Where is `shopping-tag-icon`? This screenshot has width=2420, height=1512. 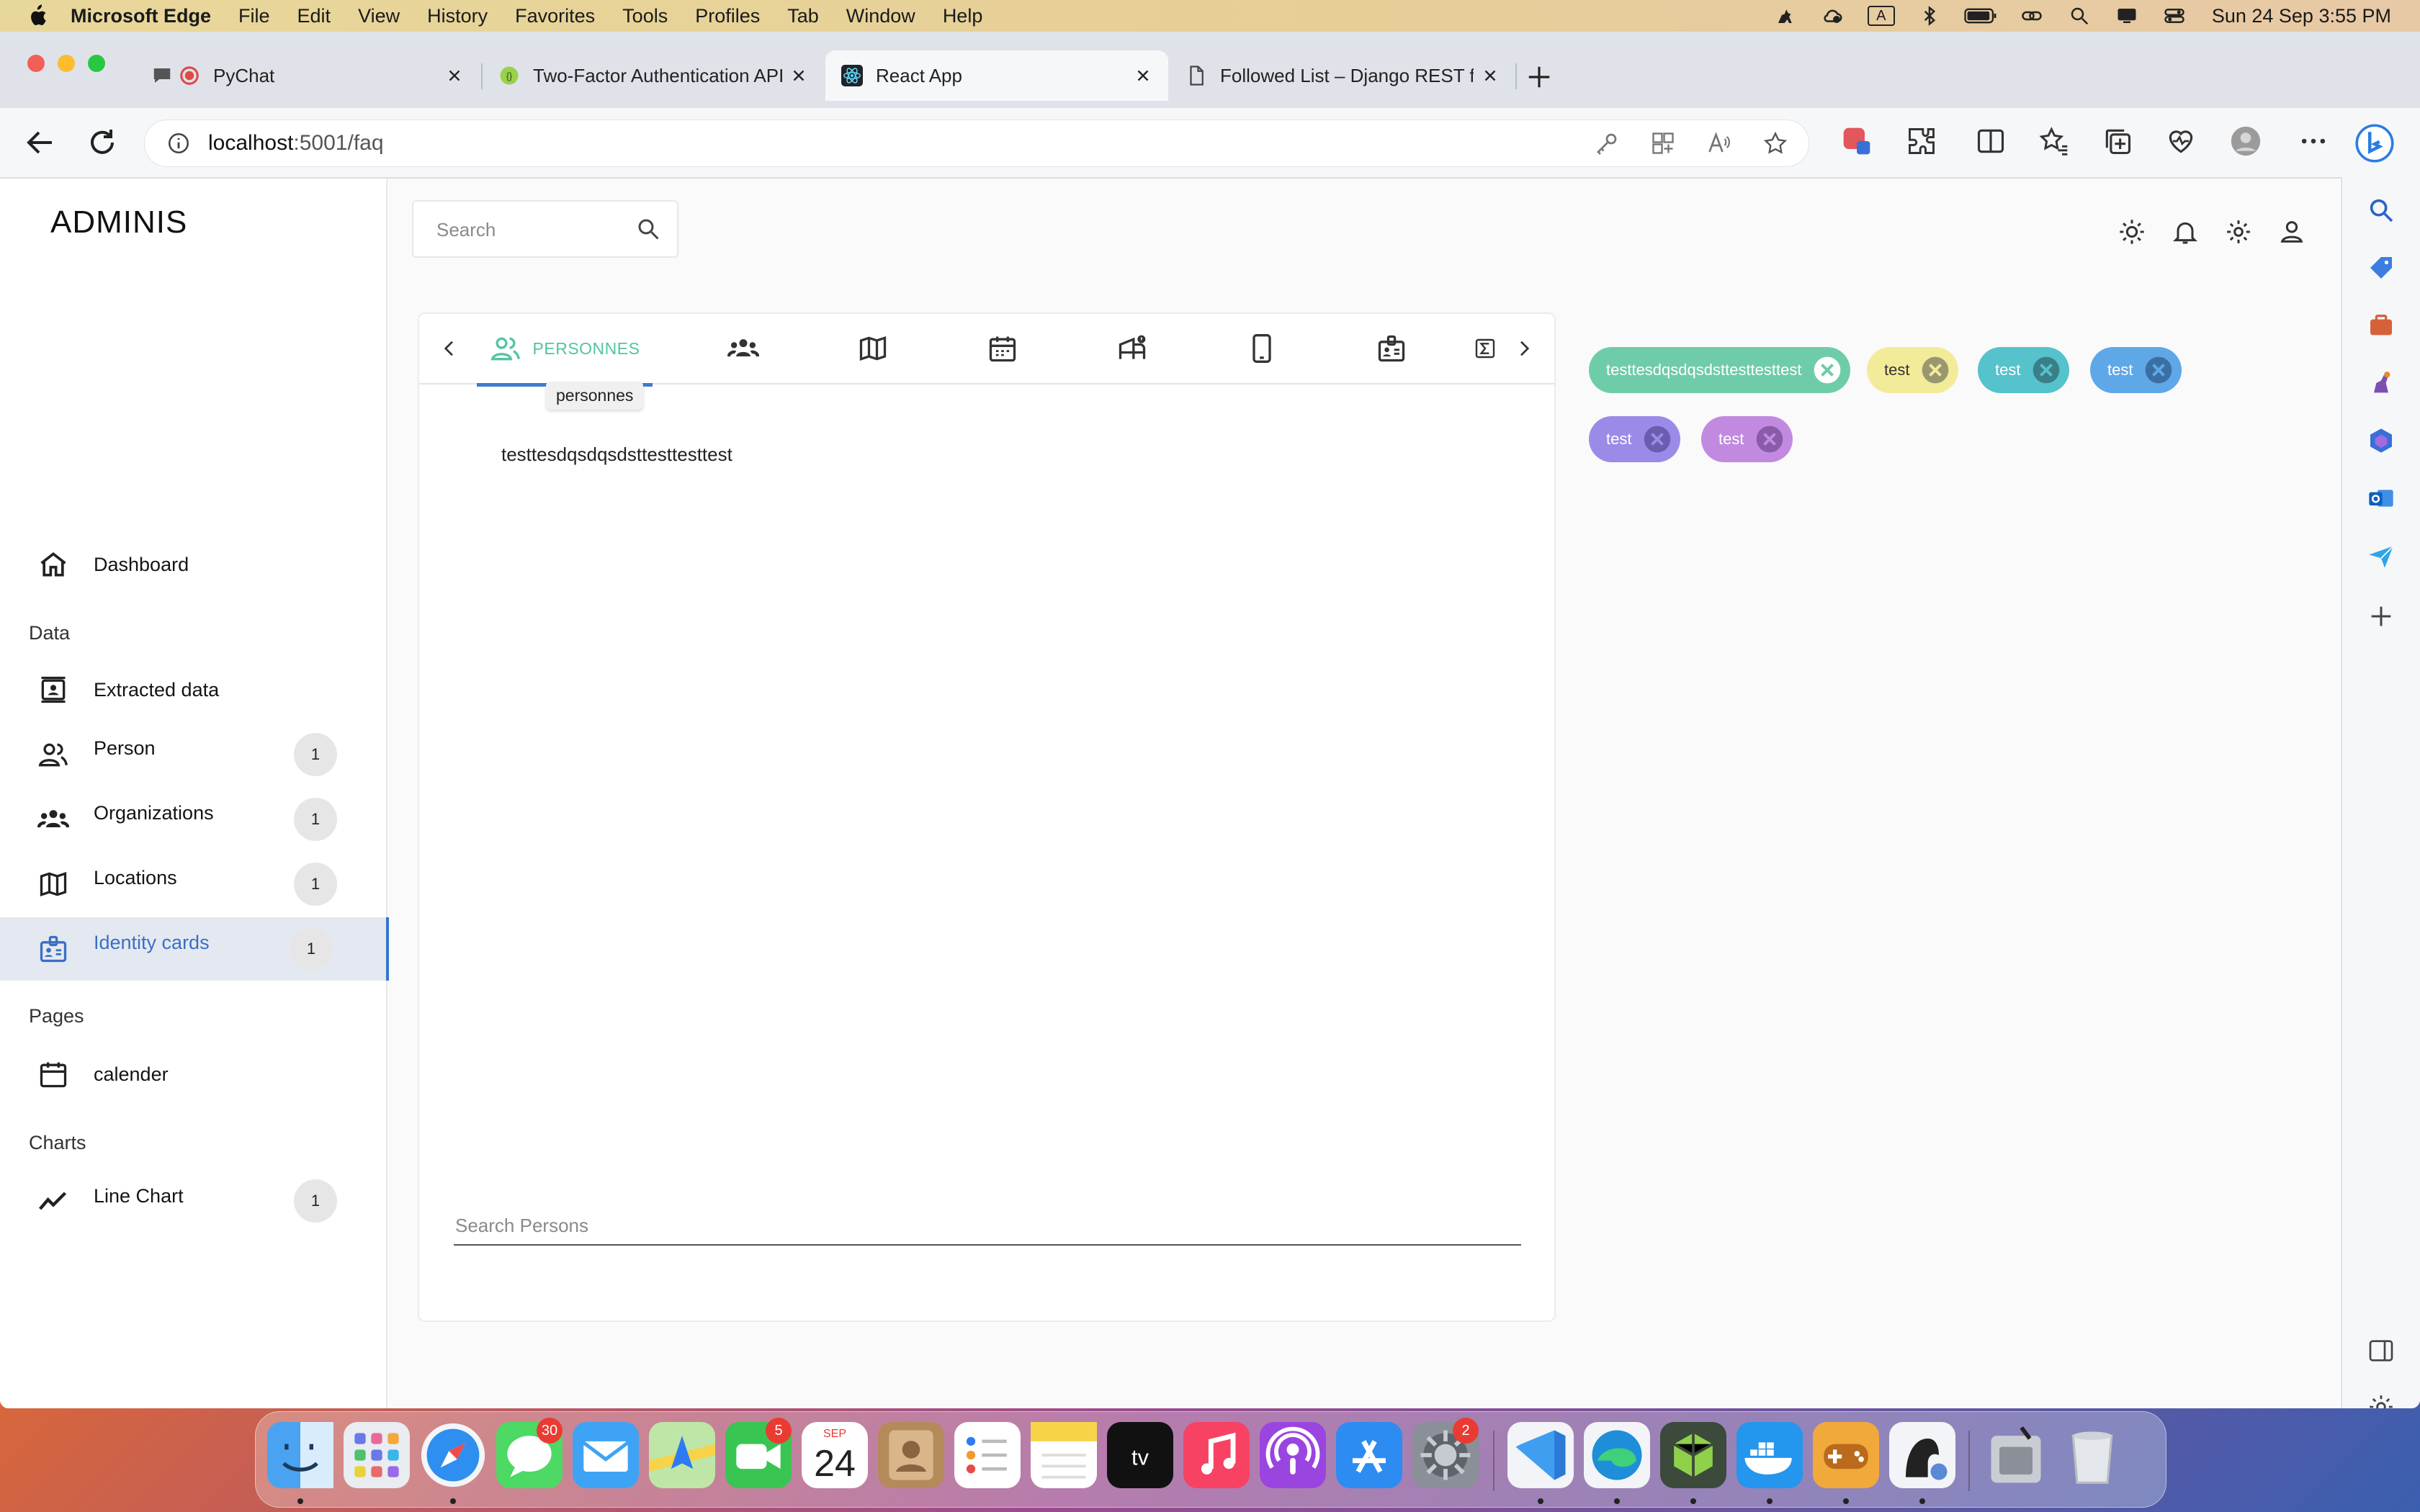
shopping-tag-icon is located at coordinates (2381, 267).